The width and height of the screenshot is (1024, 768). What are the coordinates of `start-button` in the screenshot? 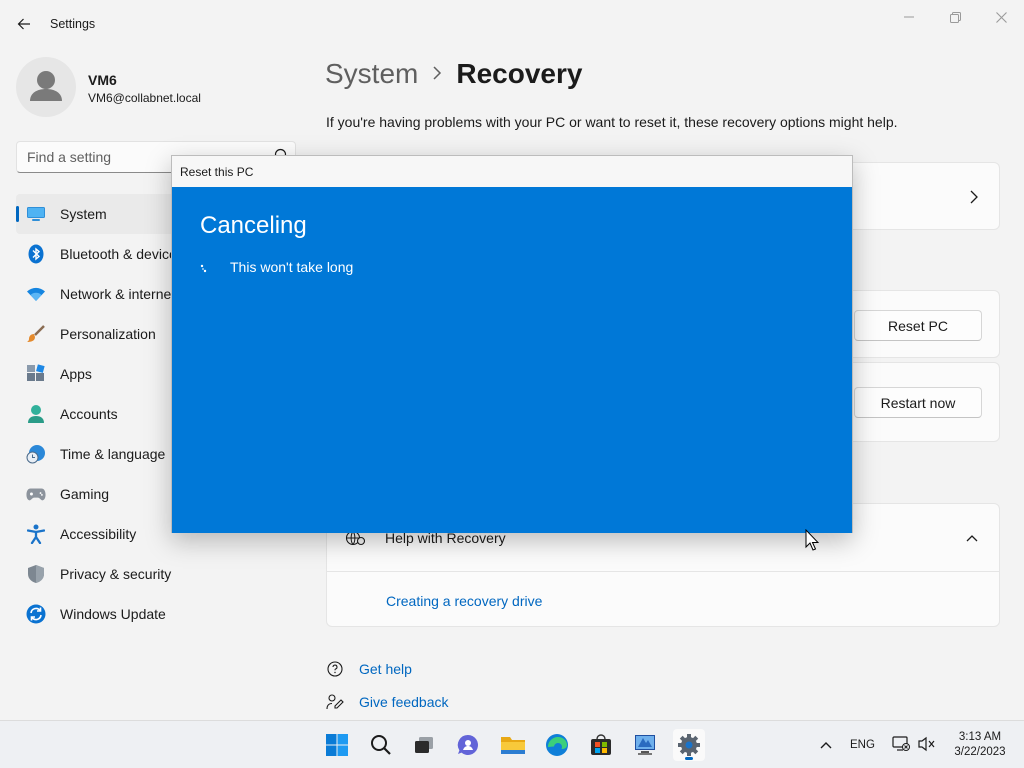 It's located at (337, 745).